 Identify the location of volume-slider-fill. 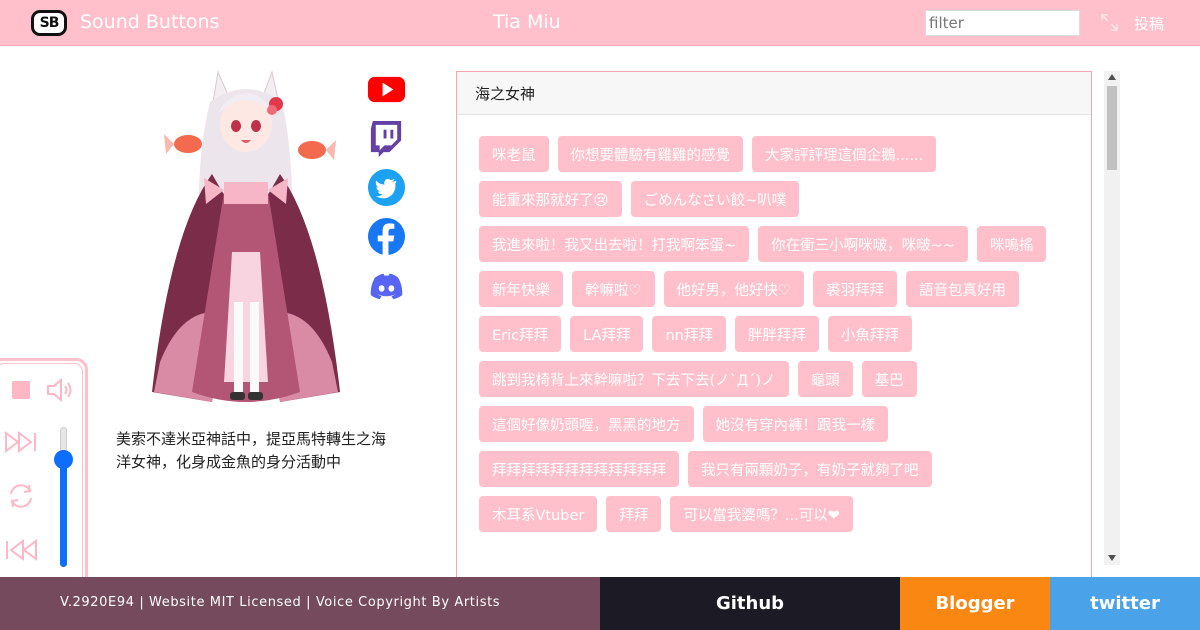
(63, 513).